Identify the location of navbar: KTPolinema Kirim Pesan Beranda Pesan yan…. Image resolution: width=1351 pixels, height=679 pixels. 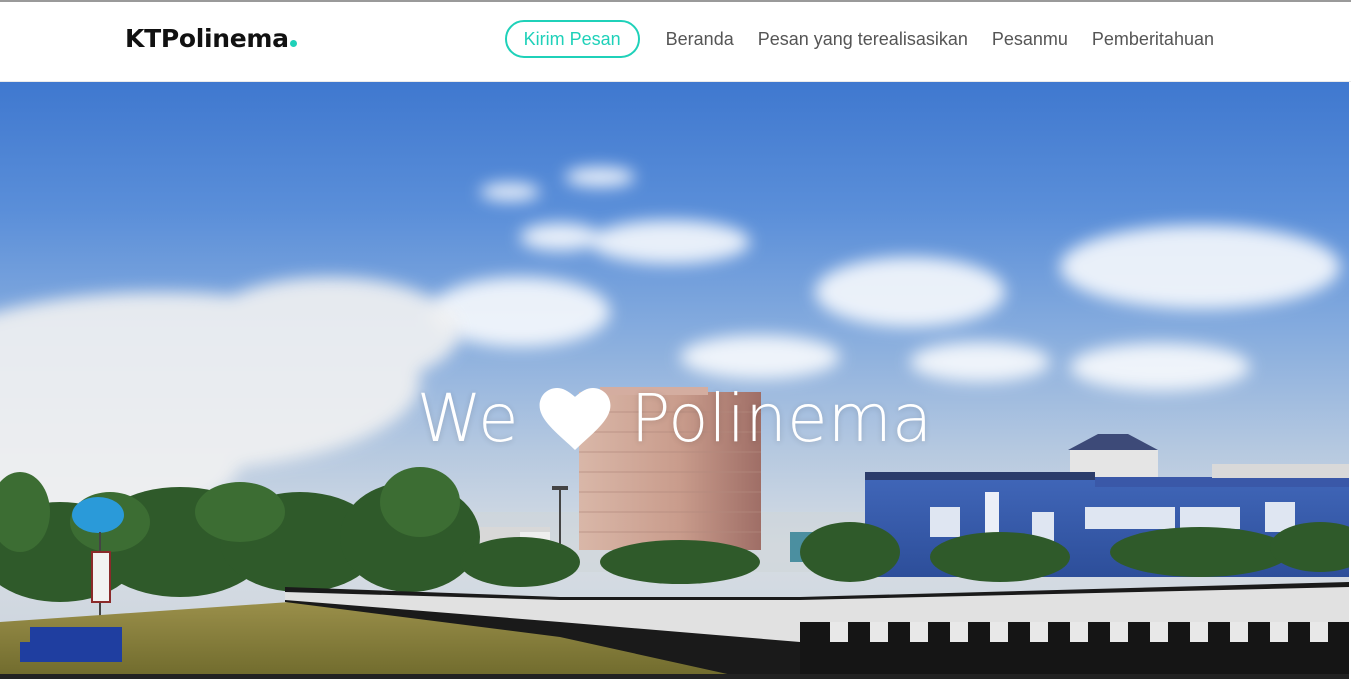
(675, 42).